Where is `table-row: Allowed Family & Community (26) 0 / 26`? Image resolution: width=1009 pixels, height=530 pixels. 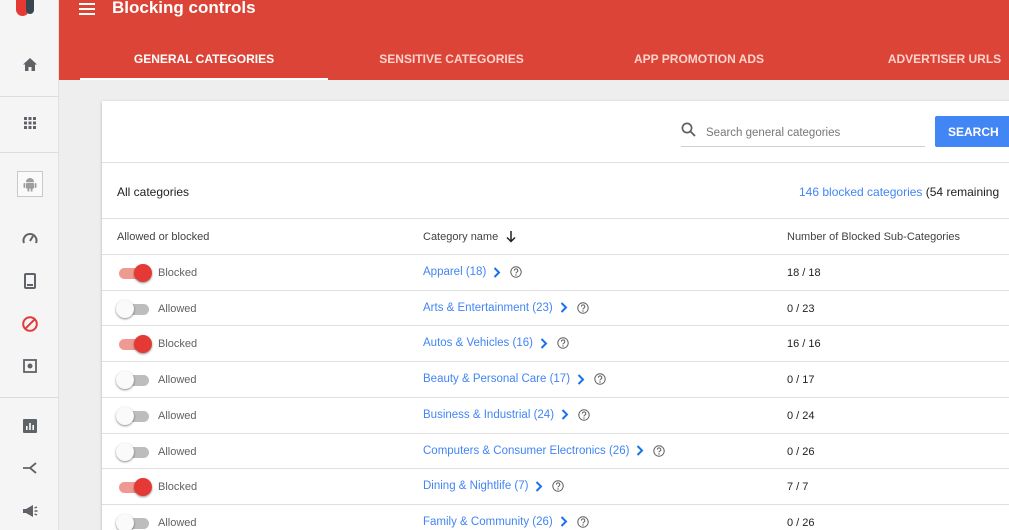
table-row: Allowed Family & Community (26) 0 / 26 is located at coordinates (555, 516).